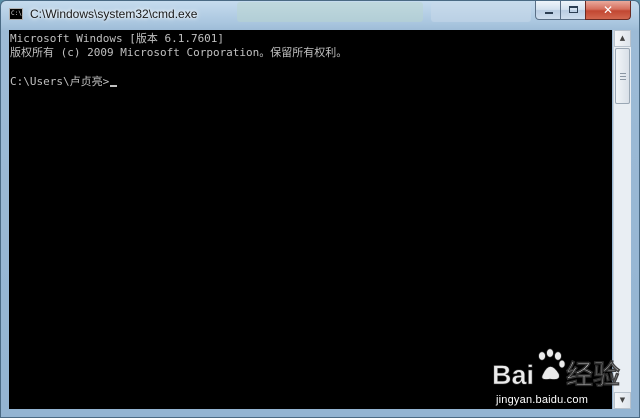 The width and height of the screenshot is (640, 418). I want to click on console-line: Microsoft Windows [版本 6.1.7601], so click(117, 38).